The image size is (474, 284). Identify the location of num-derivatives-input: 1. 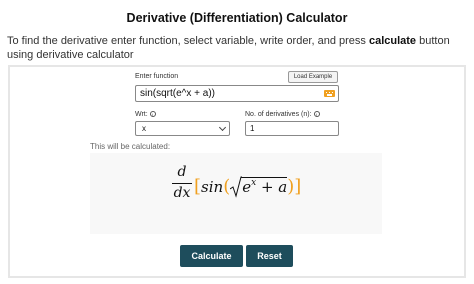
(292, 128).